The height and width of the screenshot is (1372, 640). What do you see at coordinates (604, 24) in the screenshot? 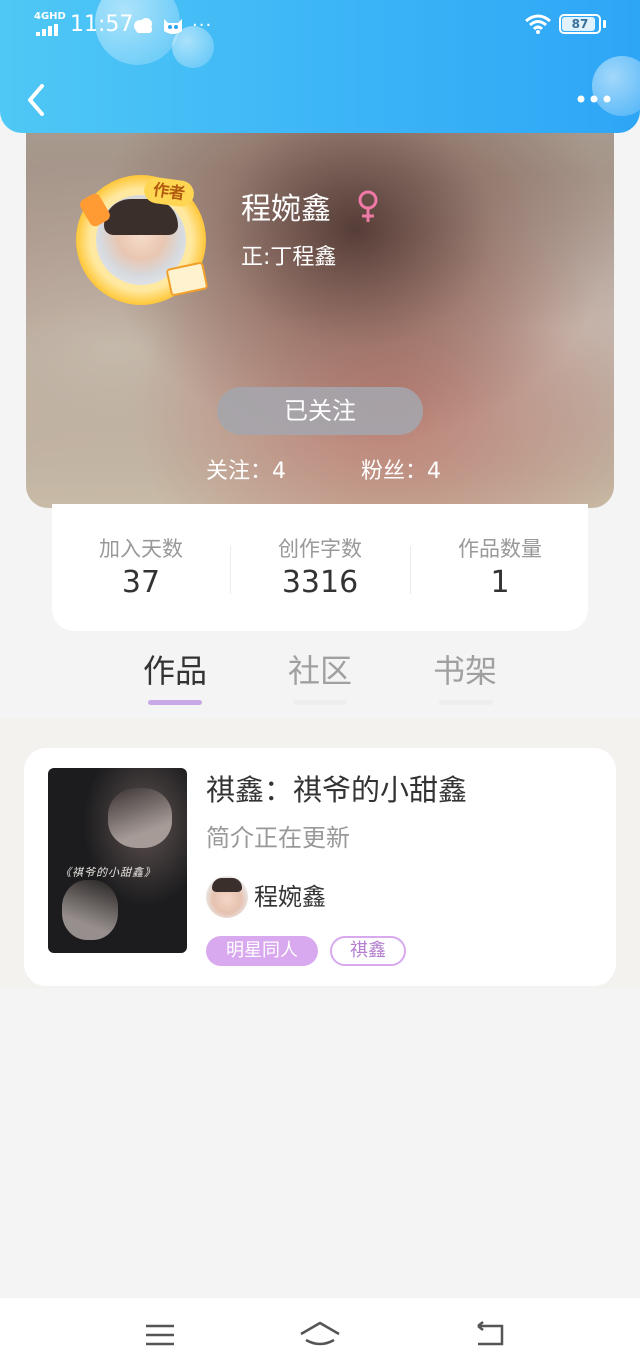
I see `battery-tip` at bounding box center [604, 24].